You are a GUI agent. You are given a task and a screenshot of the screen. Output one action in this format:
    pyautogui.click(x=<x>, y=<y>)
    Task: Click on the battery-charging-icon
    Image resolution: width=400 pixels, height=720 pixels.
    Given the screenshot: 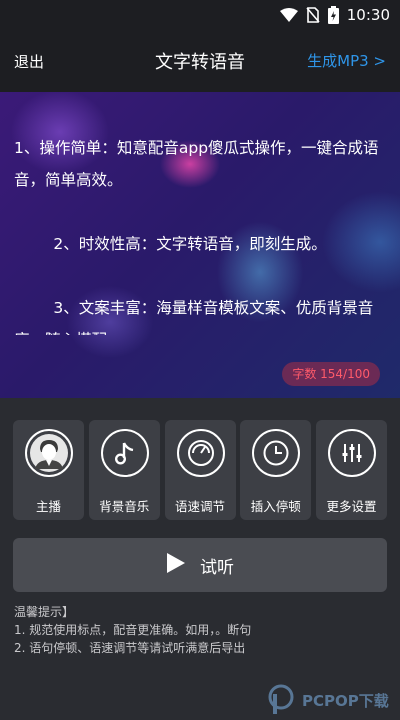 What is the action you would take?
    pyautogui.click(x=333, y=15)
    